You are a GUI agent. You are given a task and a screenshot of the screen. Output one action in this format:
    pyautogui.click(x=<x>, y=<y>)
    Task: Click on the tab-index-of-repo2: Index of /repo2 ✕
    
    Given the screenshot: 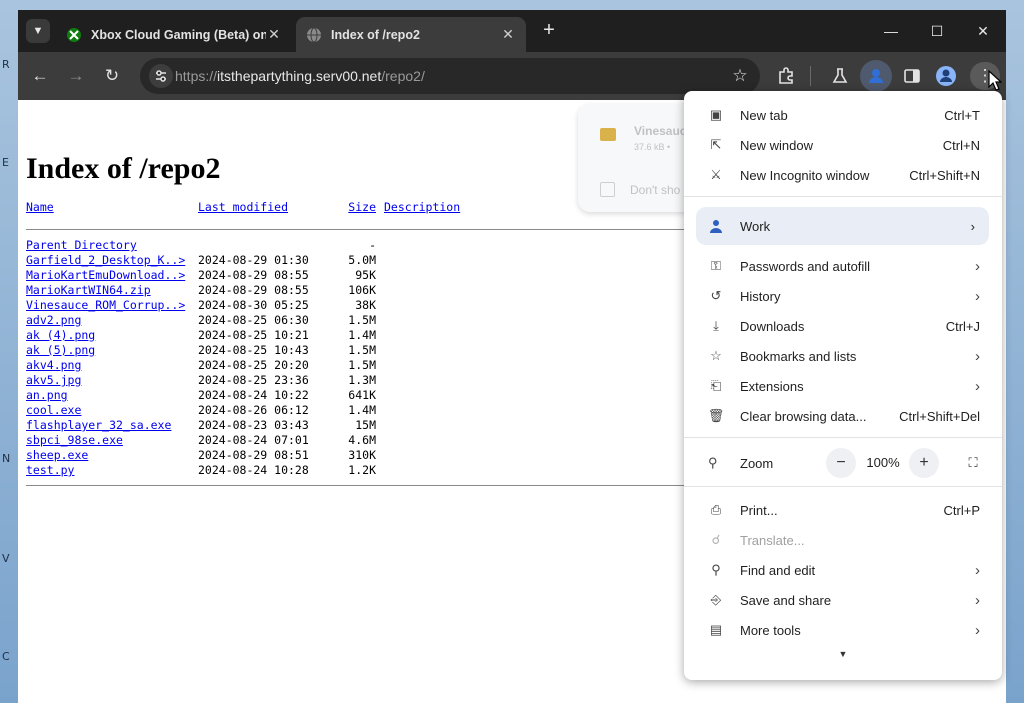 What is the action you would take?
    pyautogui.click(x=411, y=34)
    